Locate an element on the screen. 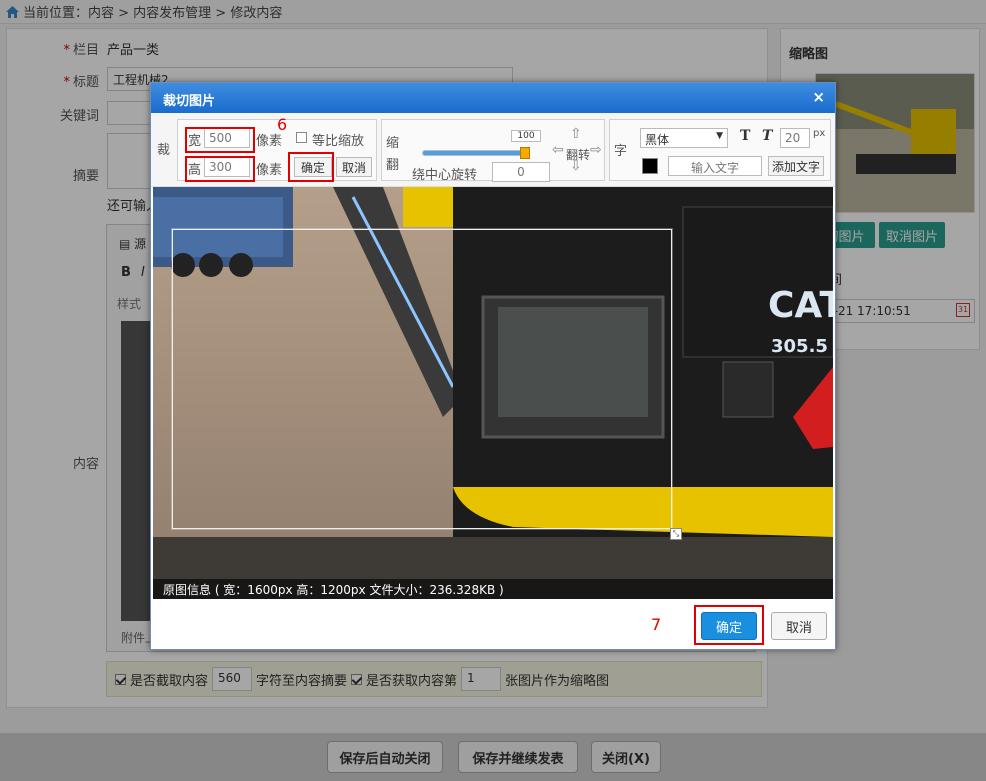 The height and width of the screenshot is (781, 986). dialog-footer: 确定 取消 is located at coordinates (493, 624).